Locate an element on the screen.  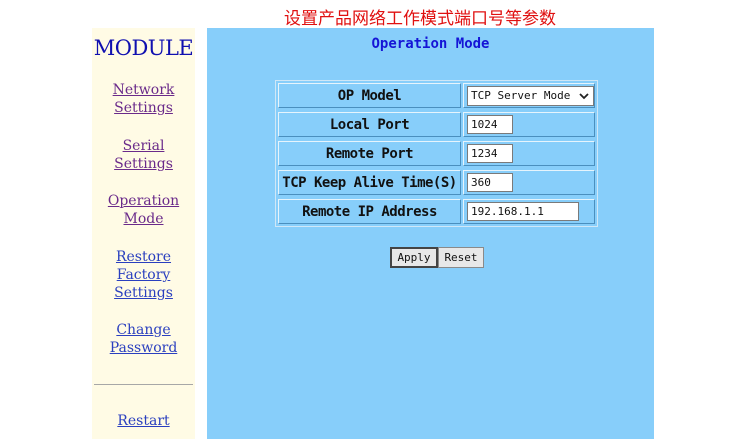
keep-alive-input: 360 is located at coordinates (490, 182).